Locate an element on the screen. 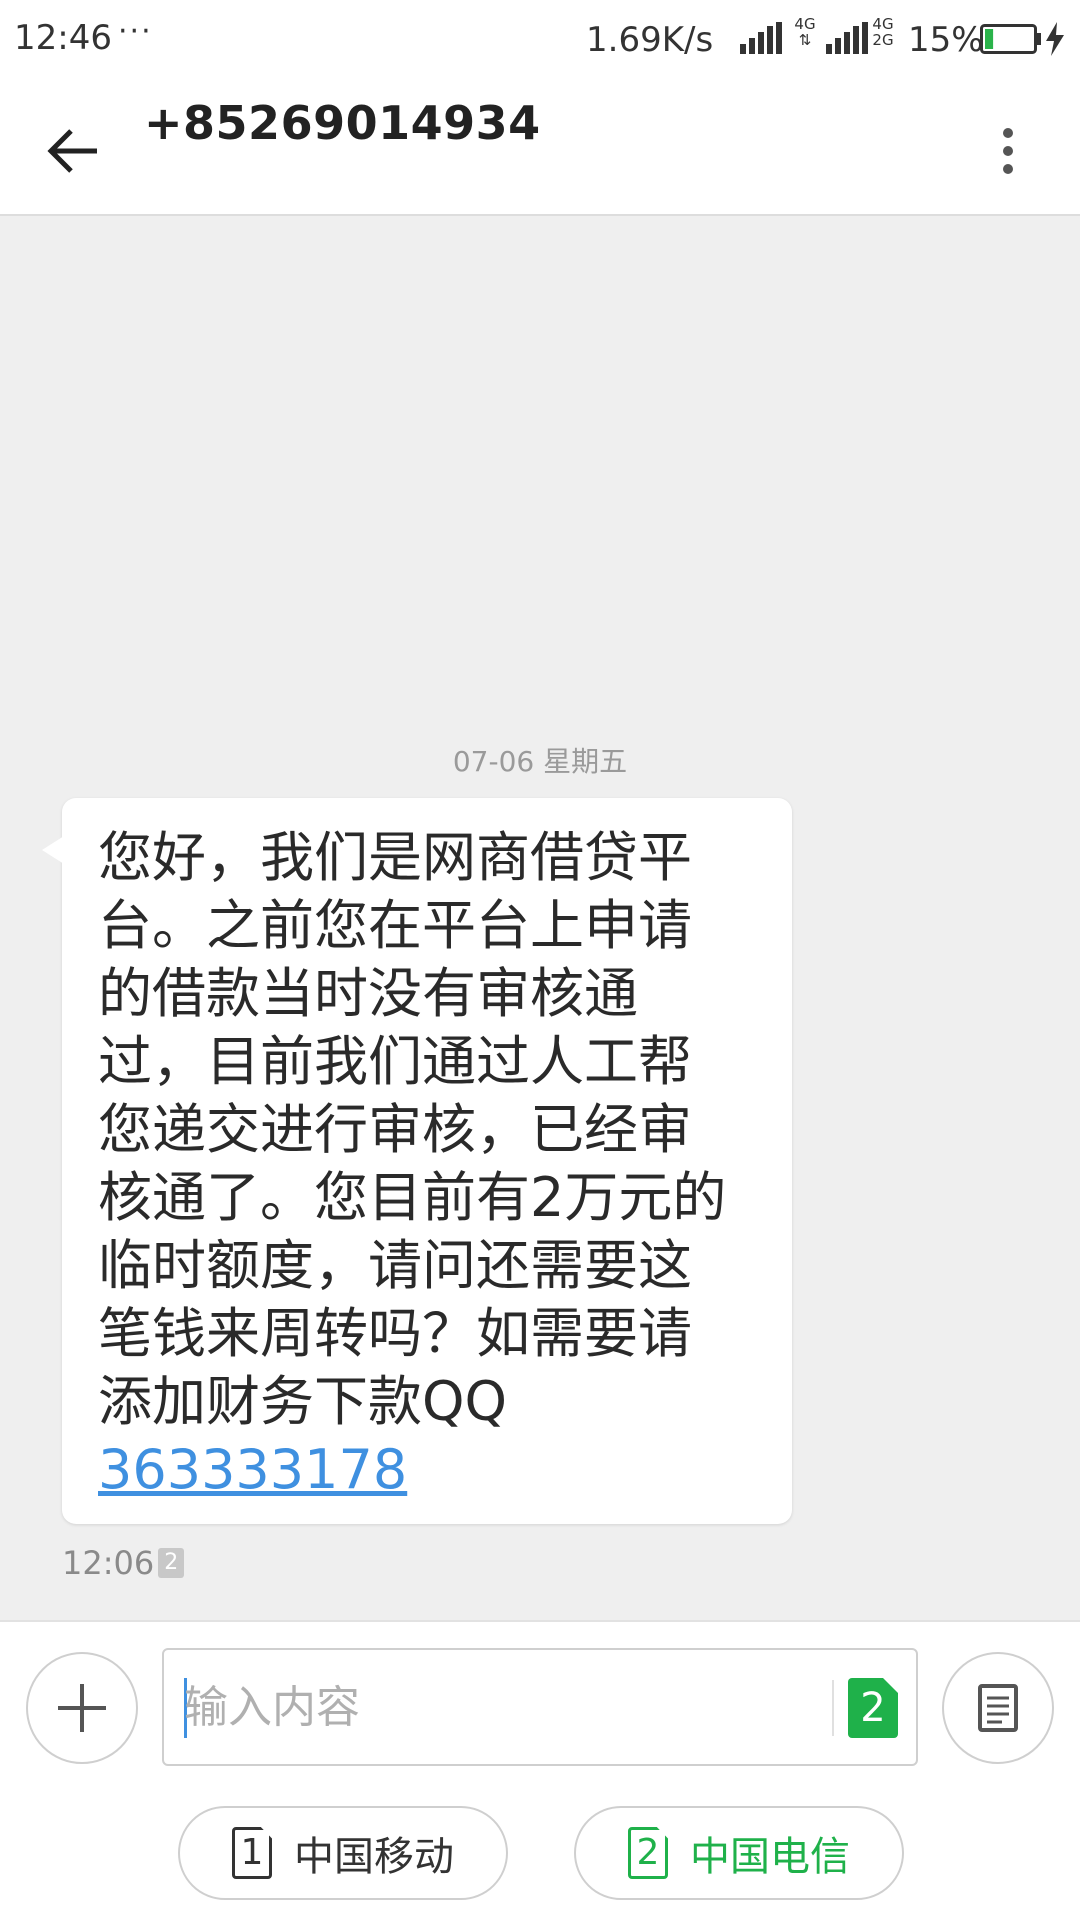 The image size is (1080, 1920). charging-icon is located at coordinates (1055, 39).